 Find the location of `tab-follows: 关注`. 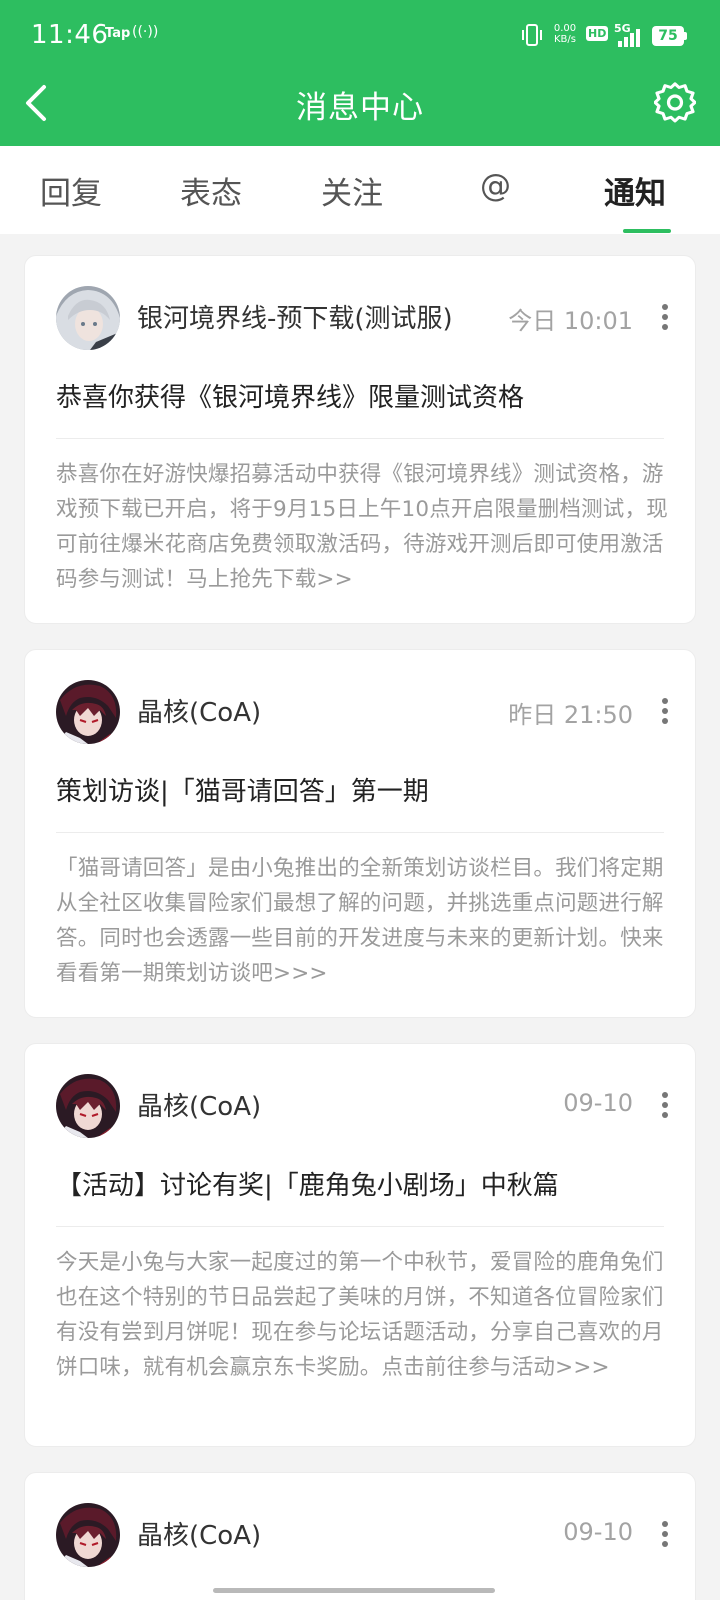

tab-follows: 关注 is located at coordinates (352, 190).